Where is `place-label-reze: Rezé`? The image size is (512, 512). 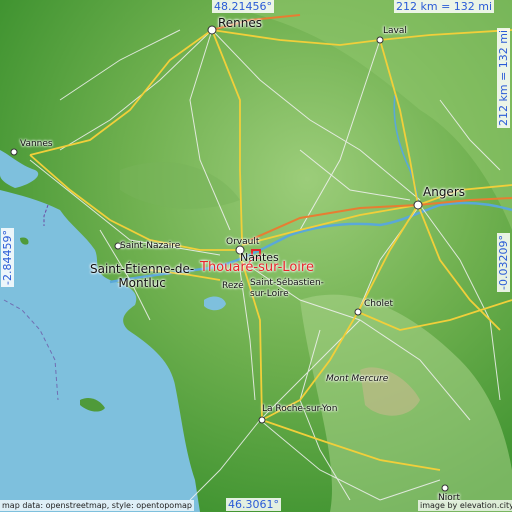
place-label-reze: Rezé is located at coordinates (233, 286).